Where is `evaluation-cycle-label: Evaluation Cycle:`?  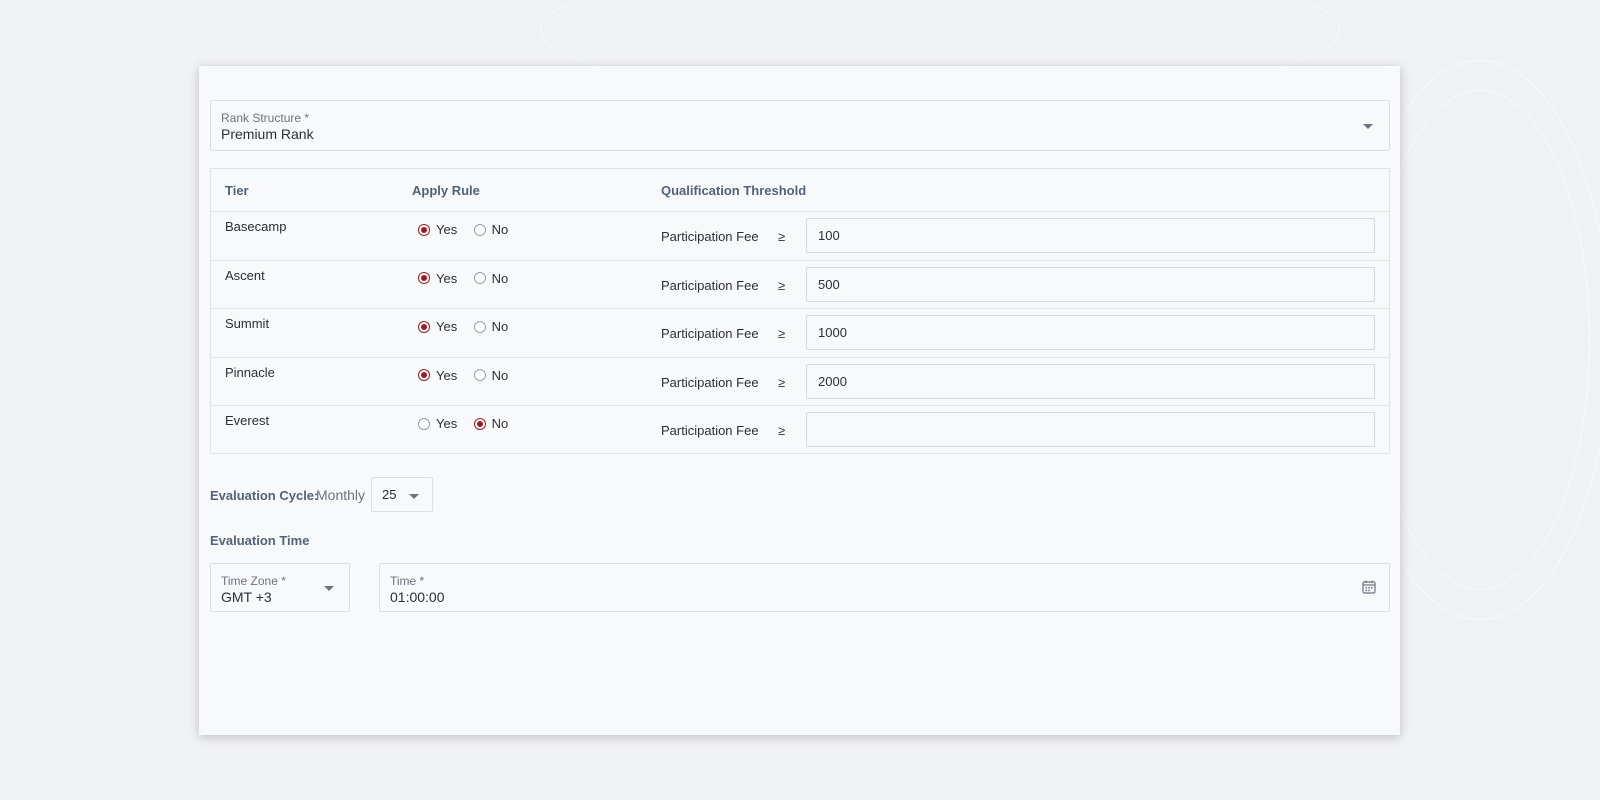
evaluation-cycle-label: Evaluation Cycle: is located at coordinates (264, 495).